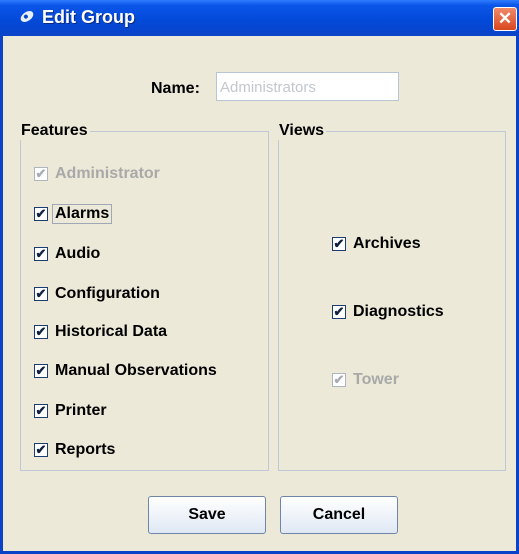 Image resolution: width=519 pixels, height=554 pixels. What do you see at coordinates (136, 370) in the screenshot?
I see `checkbox-label: Manual Observations` at bounding box center [136, 370].